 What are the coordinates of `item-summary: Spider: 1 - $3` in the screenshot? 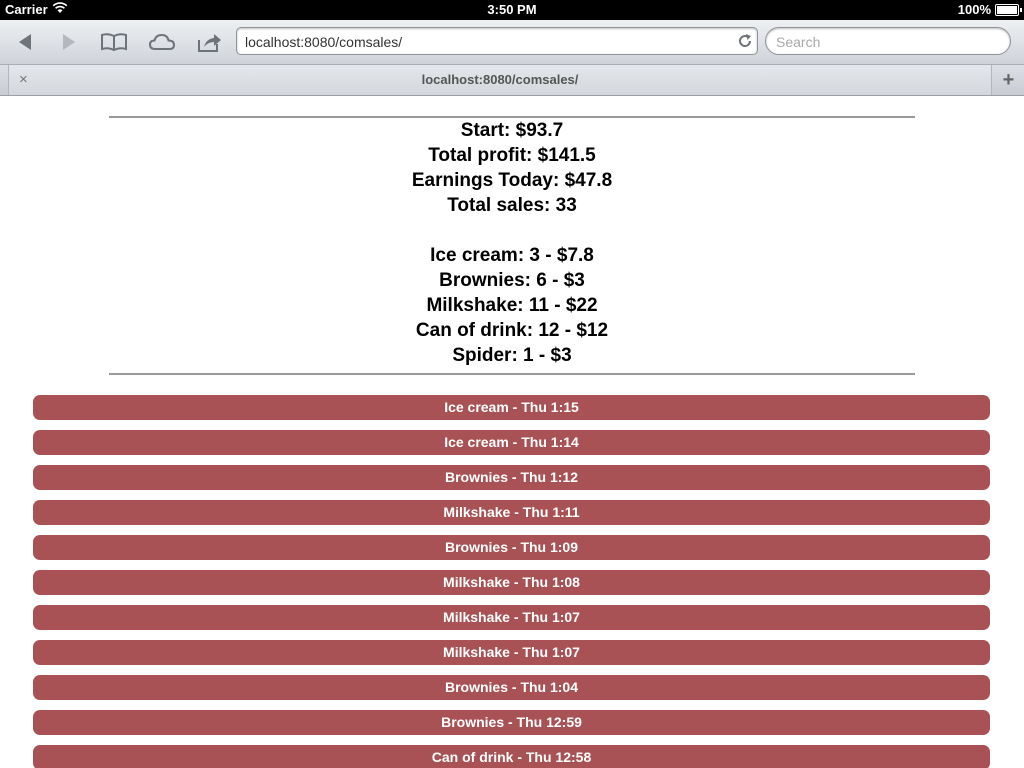 It's located at (512, 355).